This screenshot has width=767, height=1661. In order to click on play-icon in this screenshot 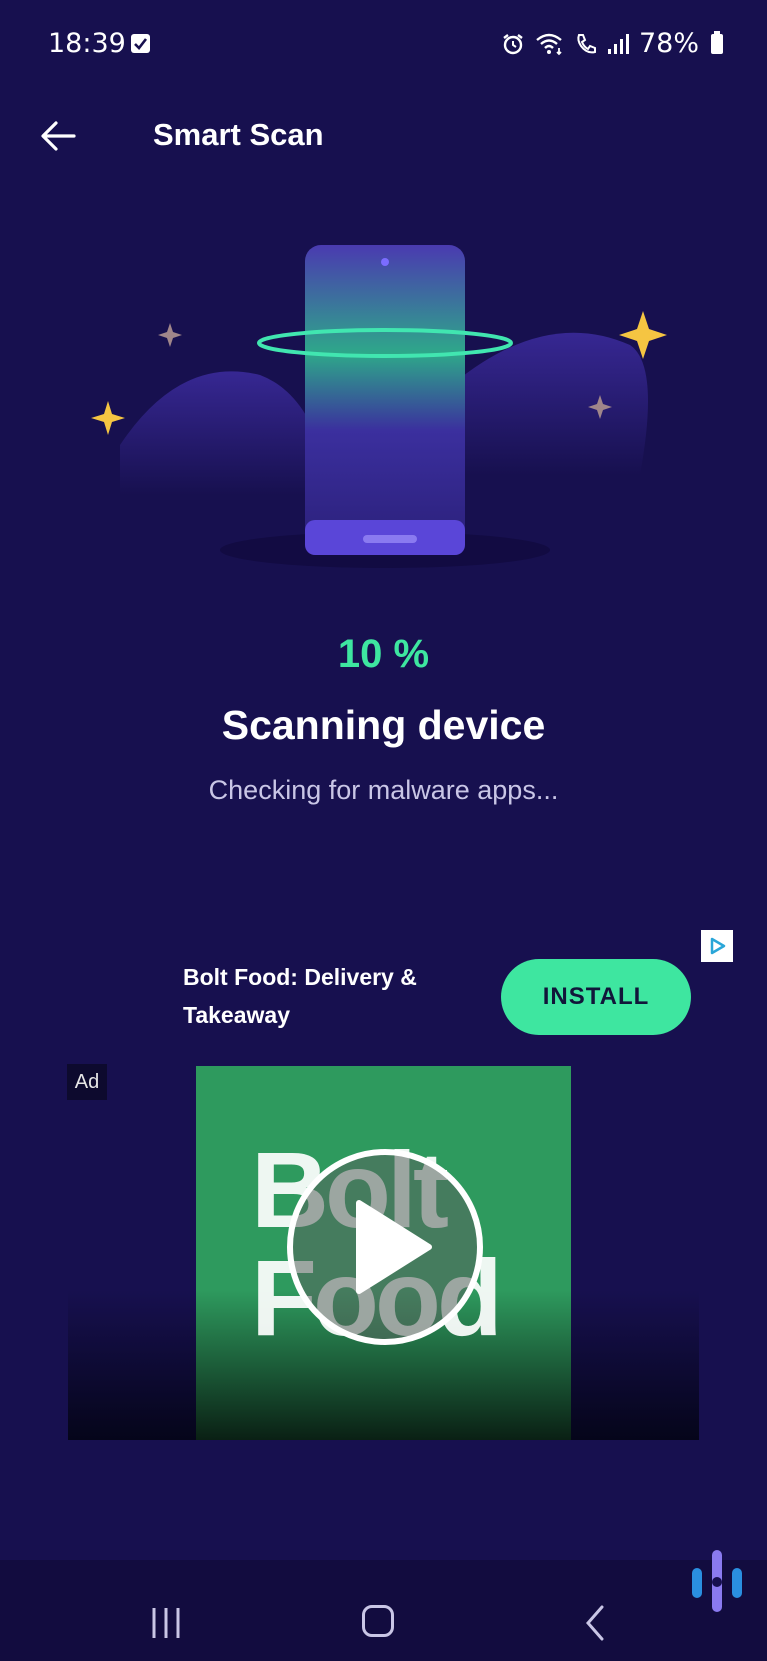, I will do `click(394, 1247)`.